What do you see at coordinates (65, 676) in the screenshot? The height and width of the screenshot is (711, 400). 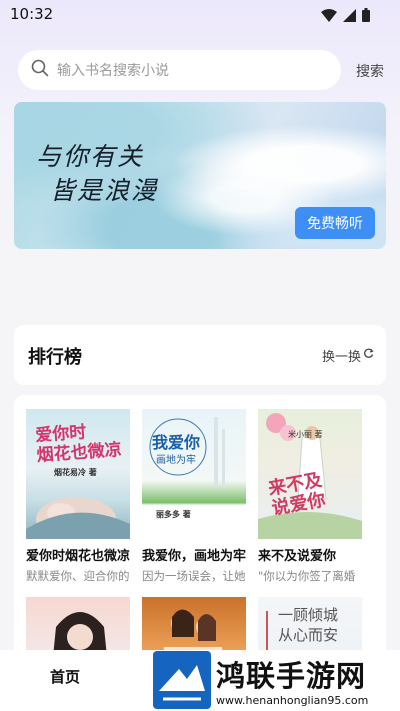 I see `tab-home: 首页` at bounding box center [65, 676].